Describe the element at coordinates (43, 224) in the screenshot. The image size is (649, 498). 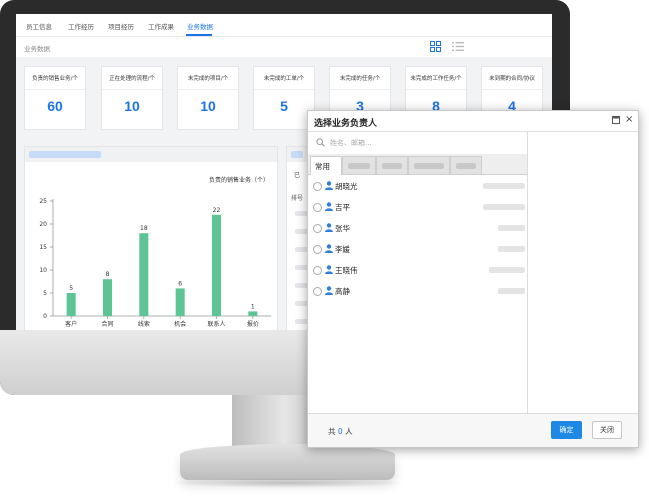
I see `y-tick-label: 20` at that location.